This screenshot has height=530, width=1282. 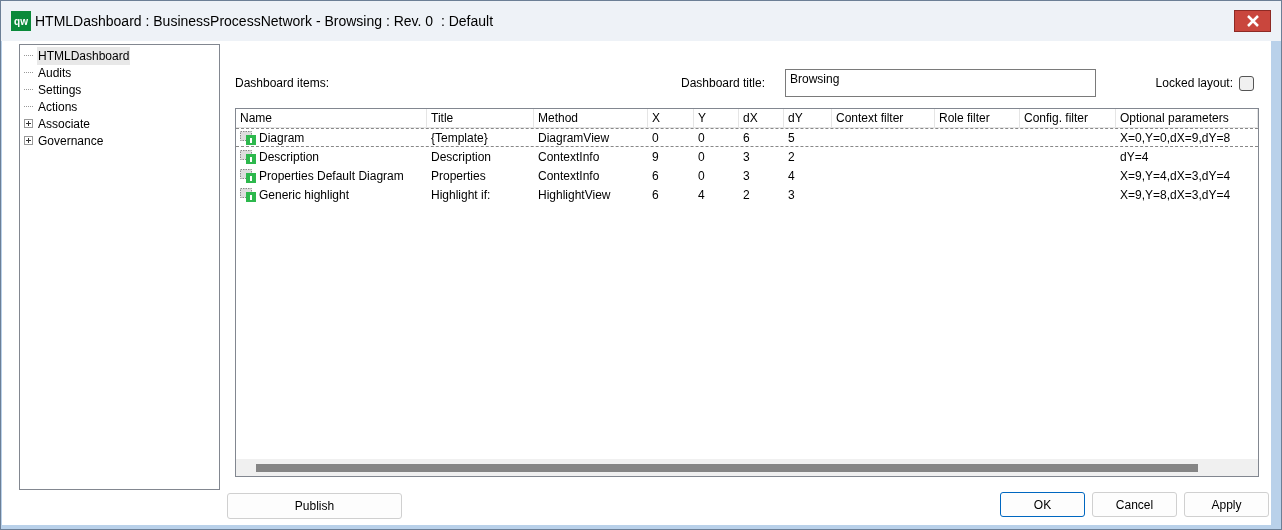 I want to click on column-header: X, so click(x=671, y=118).